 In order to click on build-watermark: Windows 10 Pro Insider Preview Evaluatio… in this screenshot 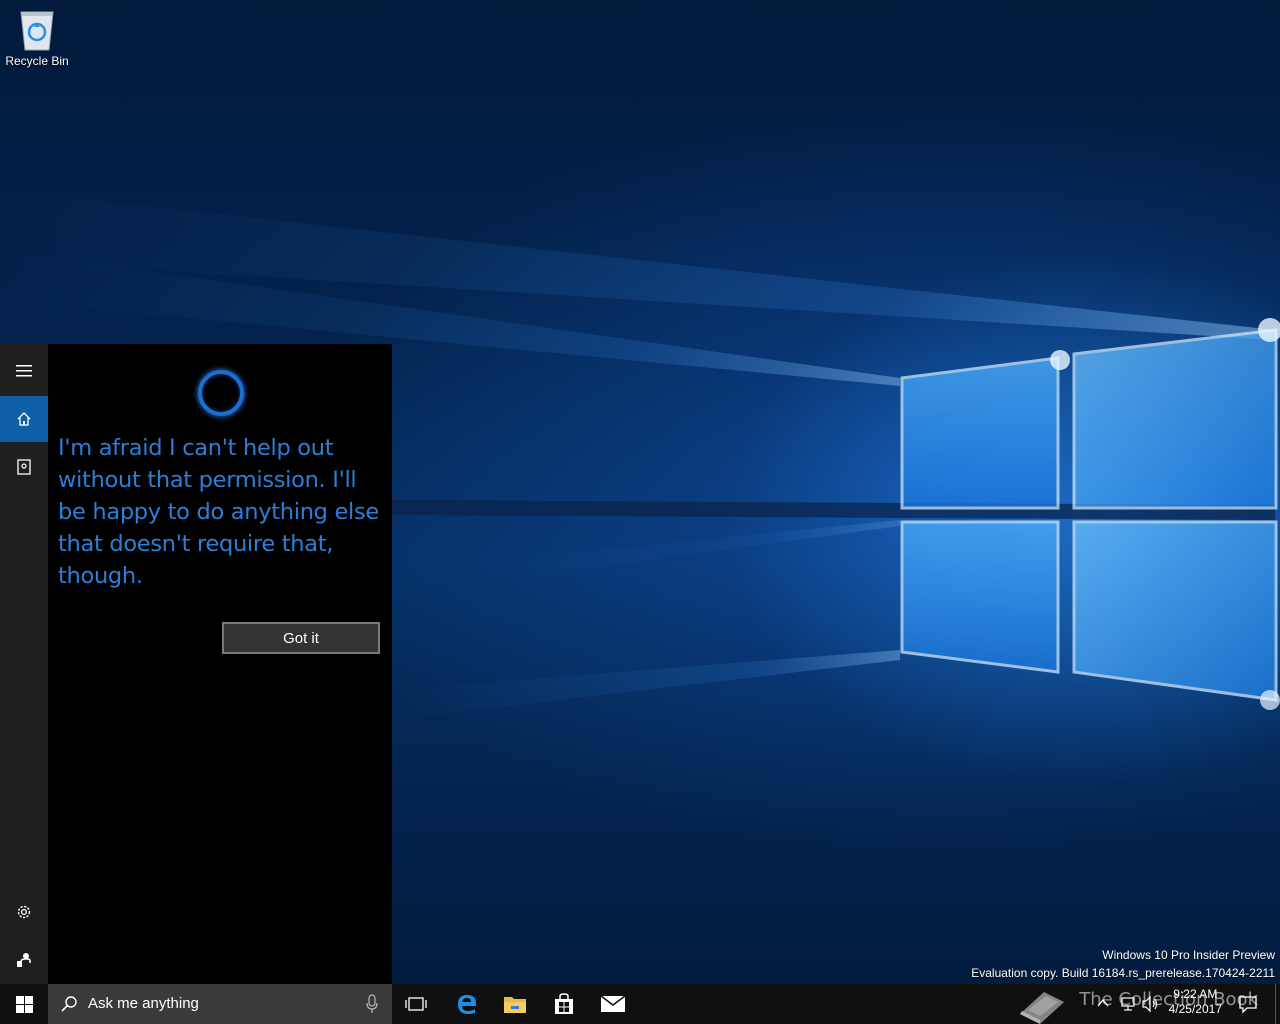, I will do `click(1123, 964)`.